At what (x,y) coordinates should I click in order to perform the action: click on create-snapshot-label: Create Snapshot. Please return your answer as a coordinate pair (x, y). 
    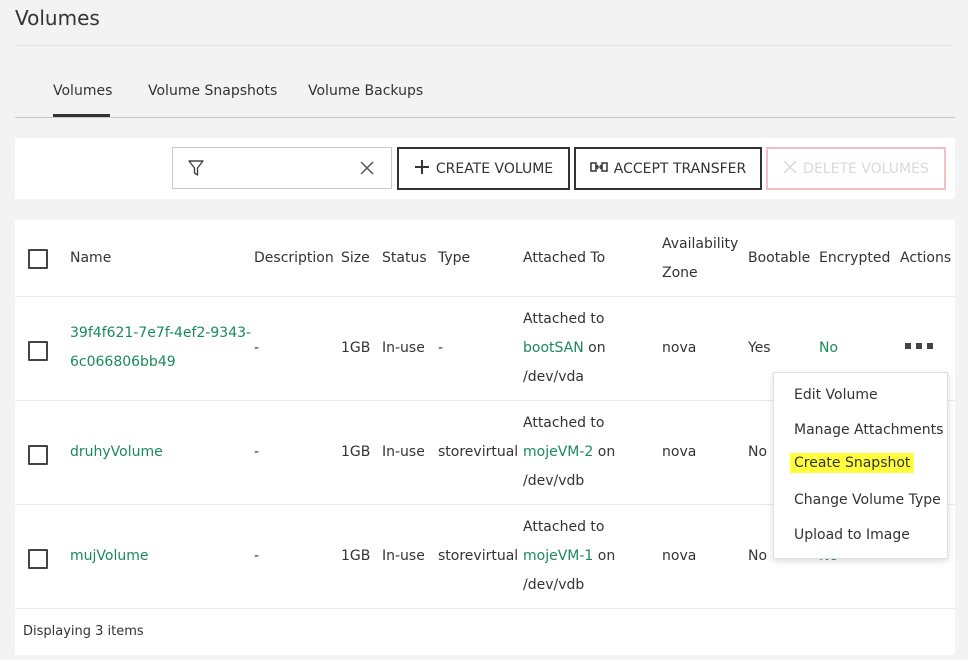
    Looking at the image, I should click on (852, 463).